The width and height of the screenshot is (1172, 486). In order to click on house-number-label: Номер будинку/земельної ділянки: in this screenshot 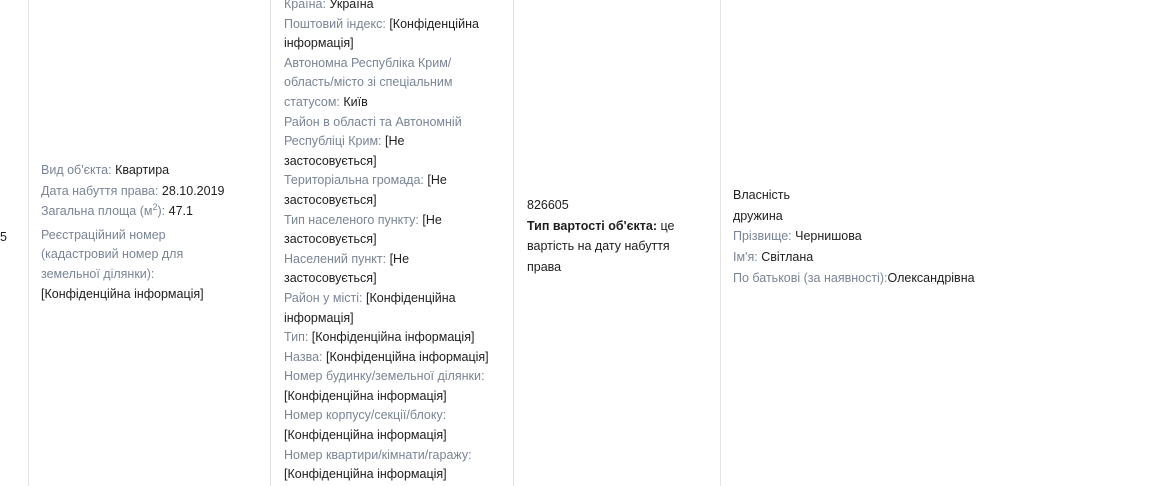, I will do `click(384, 376)`.